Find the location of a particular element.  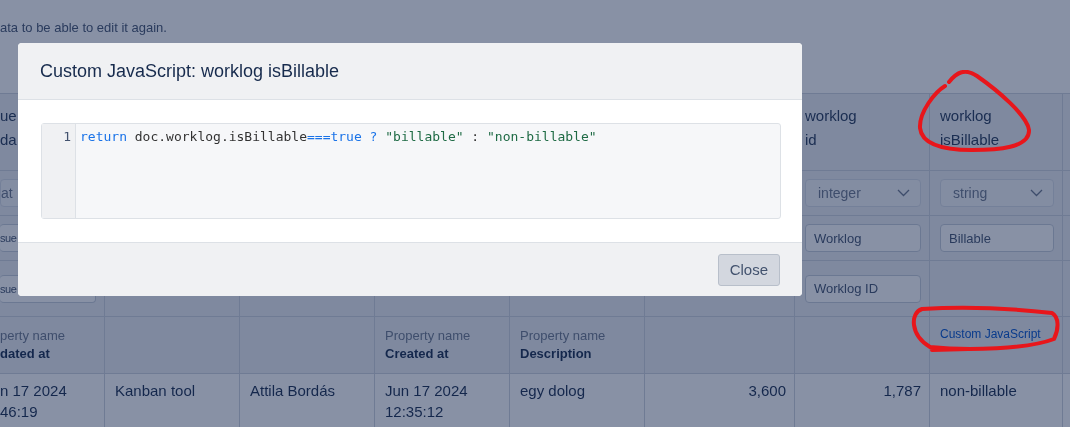

close-button: Close is located at coordinates (748, 269).